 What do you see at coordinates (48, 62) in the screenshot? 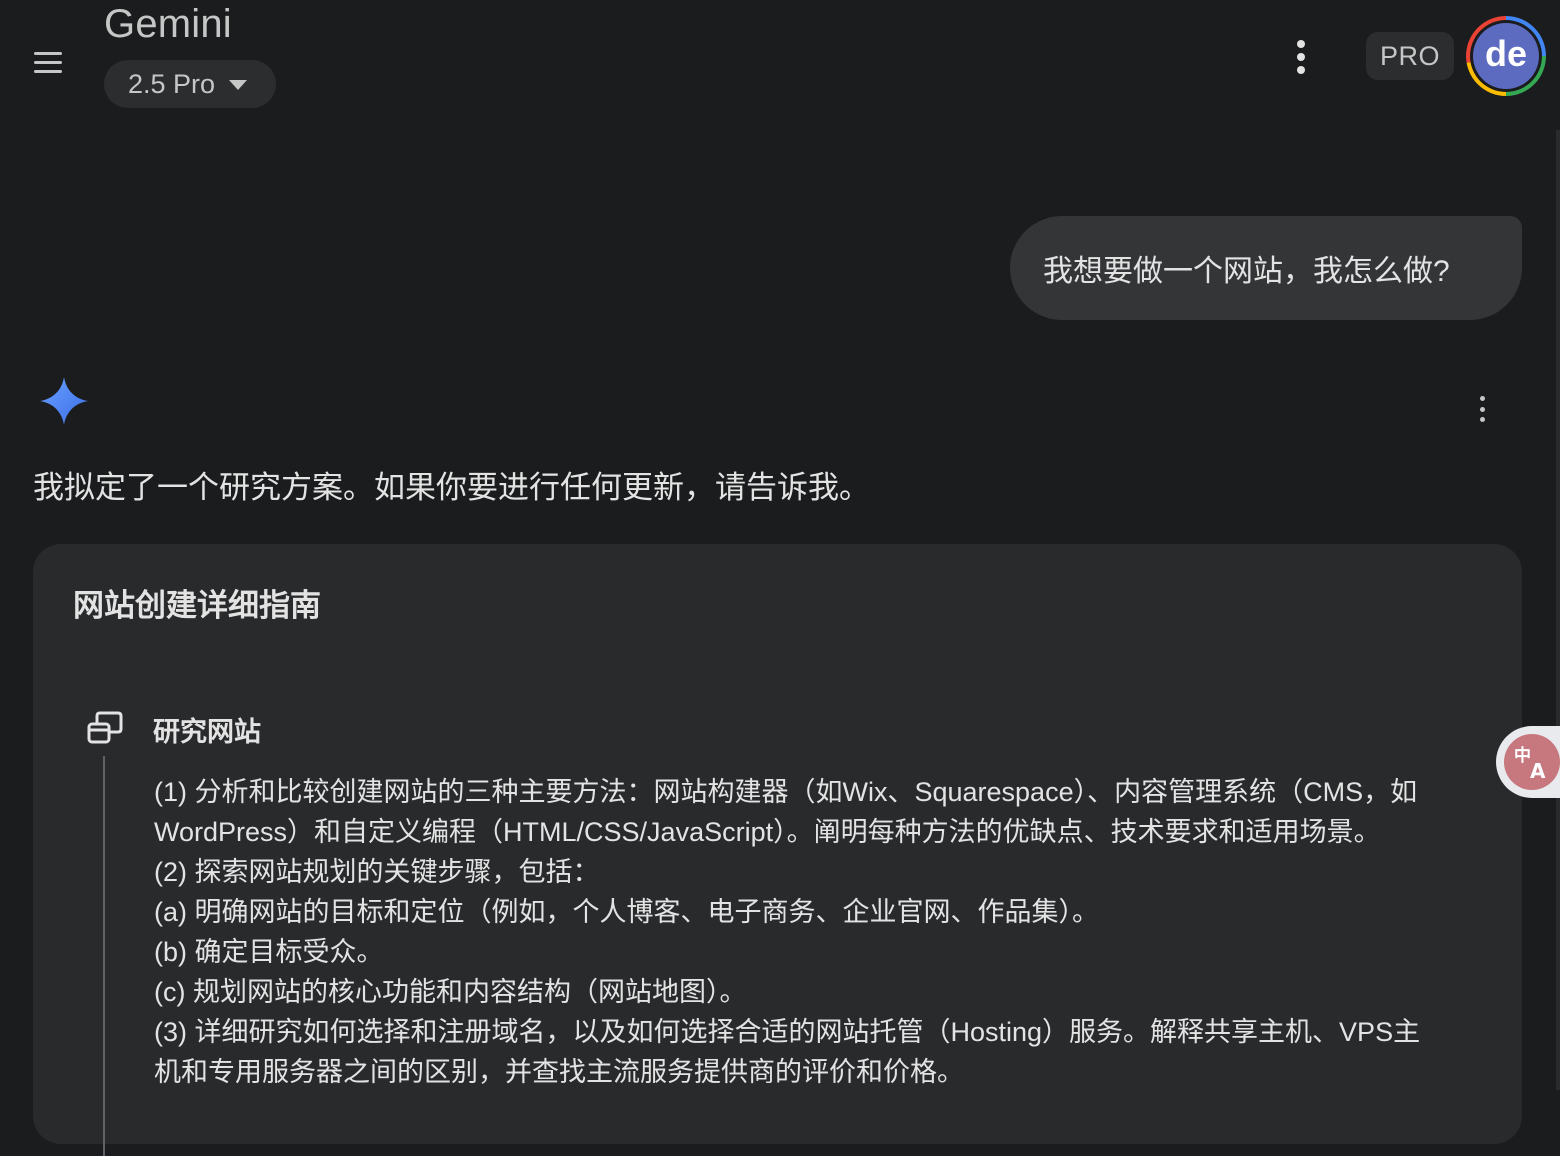
I see `hamburger-menu-icon` at bounding box center [48, 62].